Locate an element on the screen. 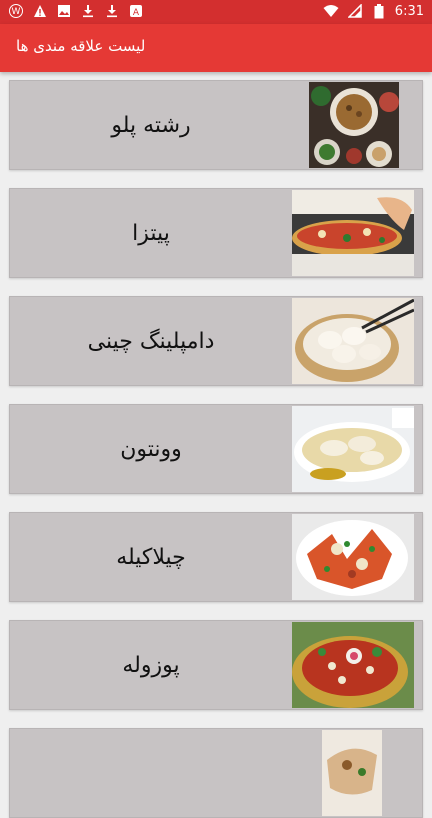 This screenshot has height=818, width=432. page-title: لیست علاقه مندی ها is located at coordinates (81, 46).